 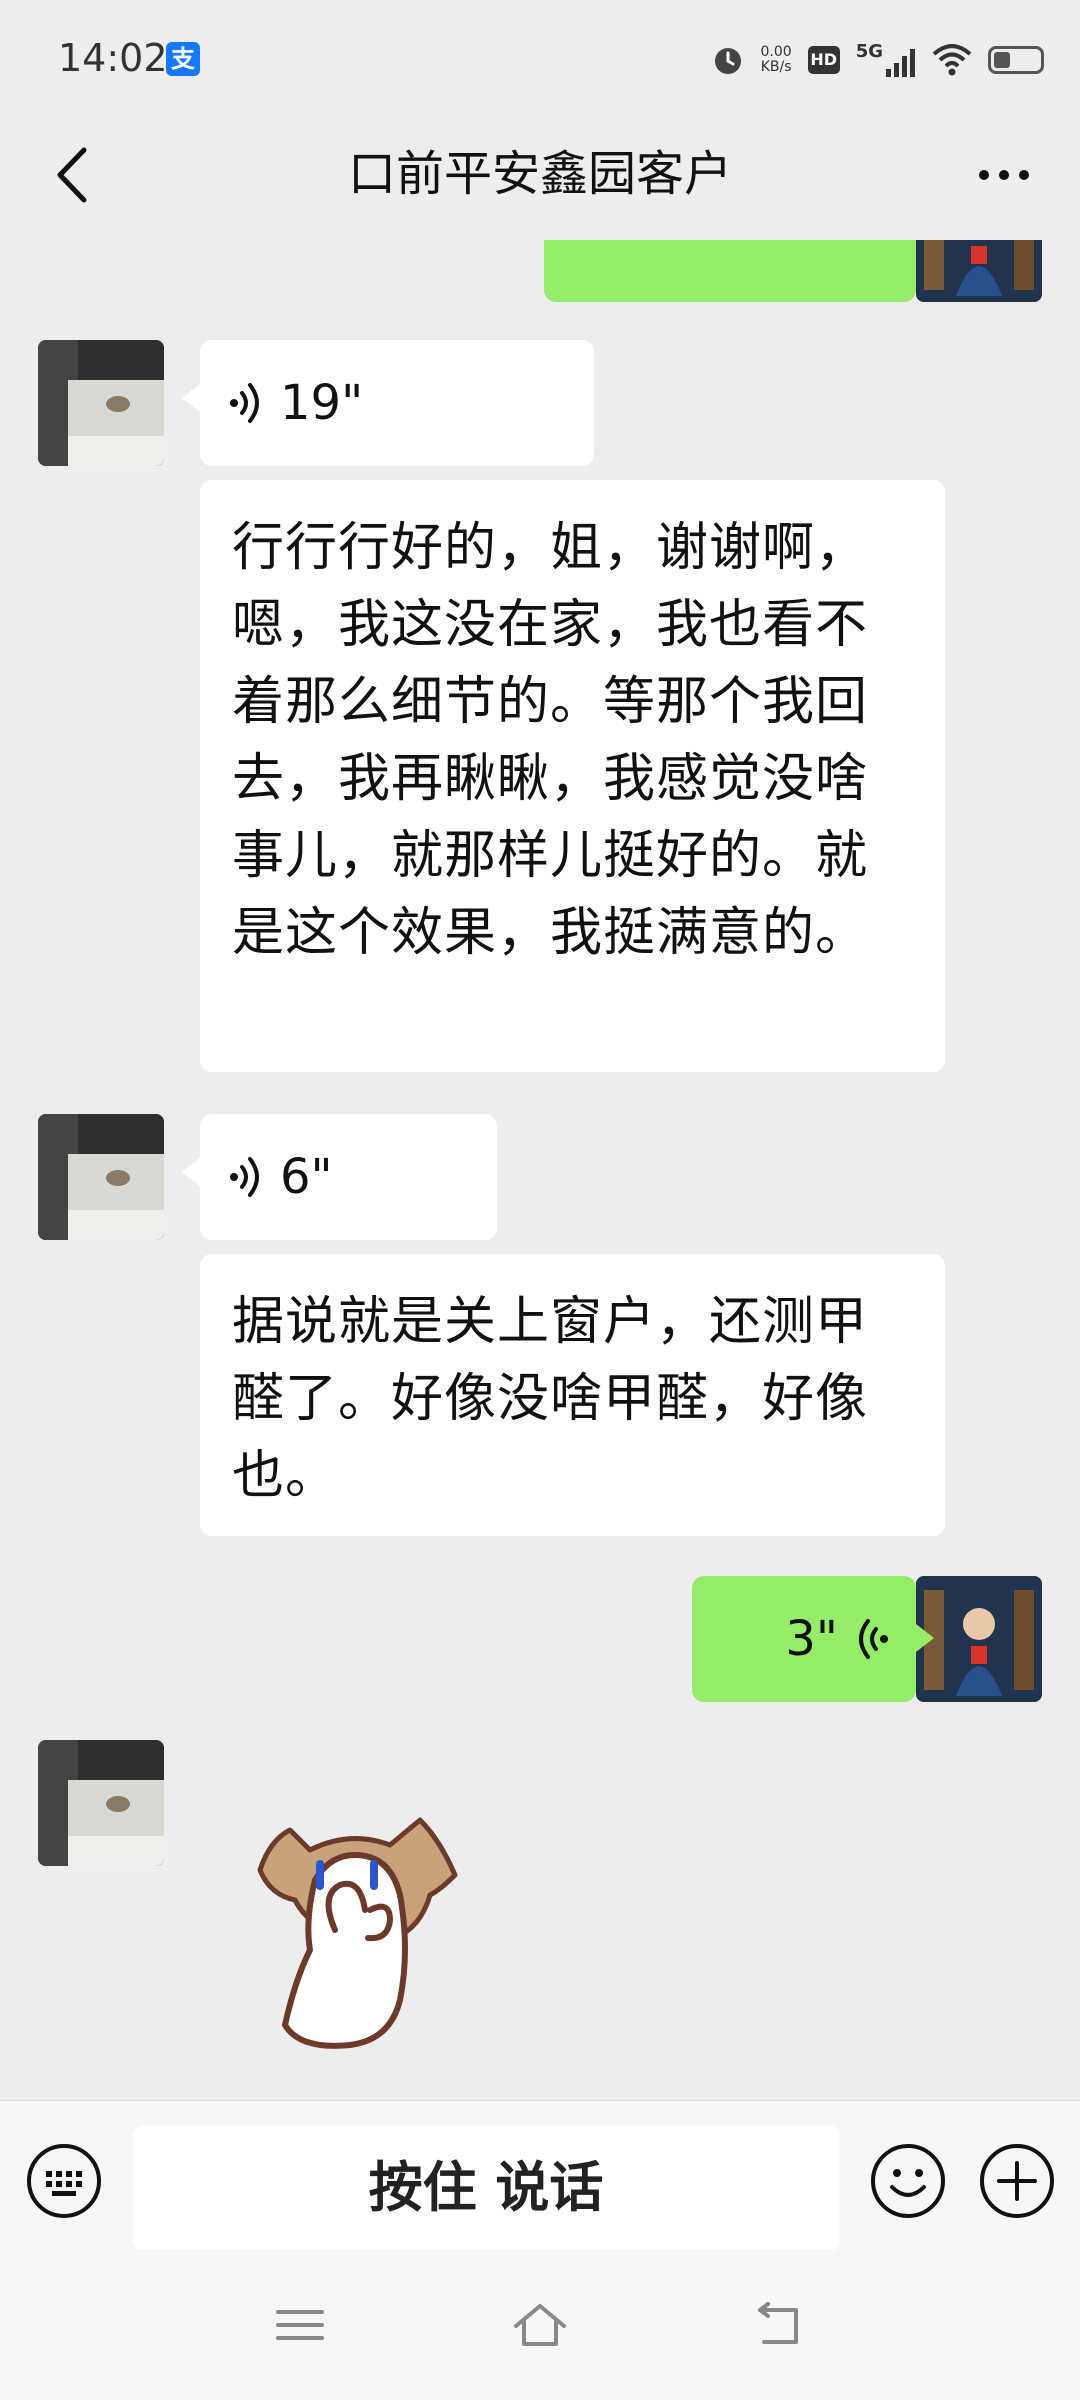 I want to click on emoji-icon, so click(x=908, y=2181).